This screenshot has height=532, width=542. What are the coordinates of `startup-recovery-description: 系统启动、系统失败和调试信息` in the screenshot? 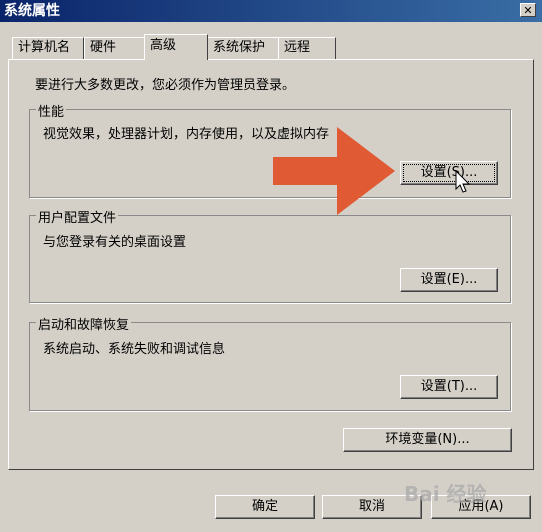 It's located at (134, 349).